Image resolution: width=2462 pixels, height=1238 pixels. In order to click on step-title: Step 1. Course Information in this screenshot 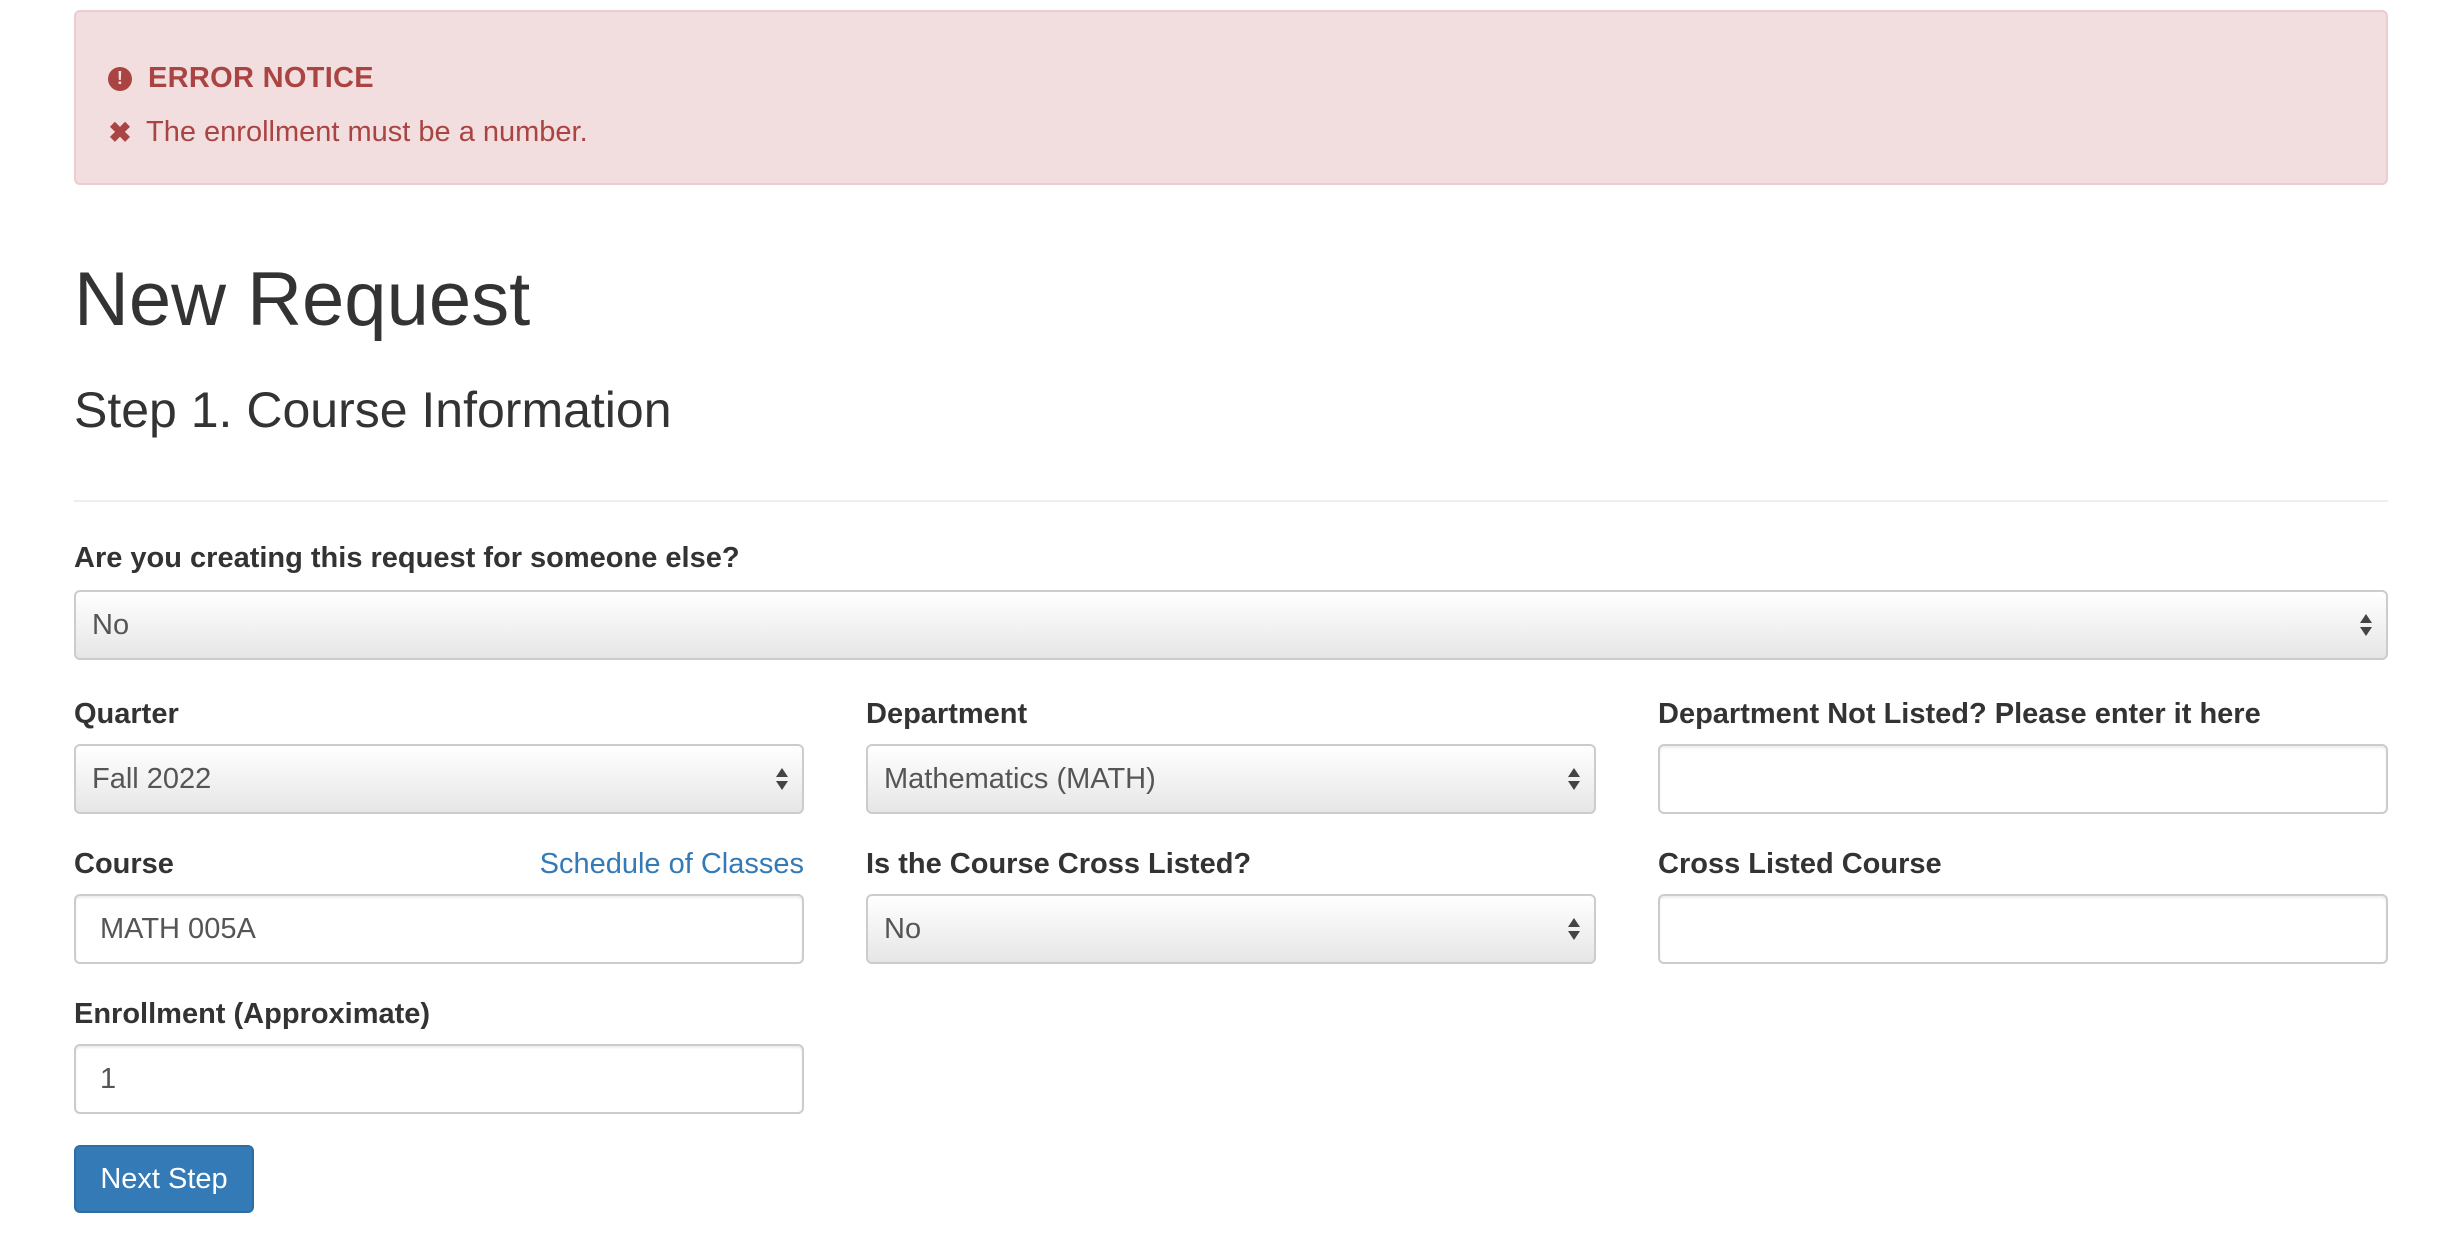, I will do `click(373, 410)`.